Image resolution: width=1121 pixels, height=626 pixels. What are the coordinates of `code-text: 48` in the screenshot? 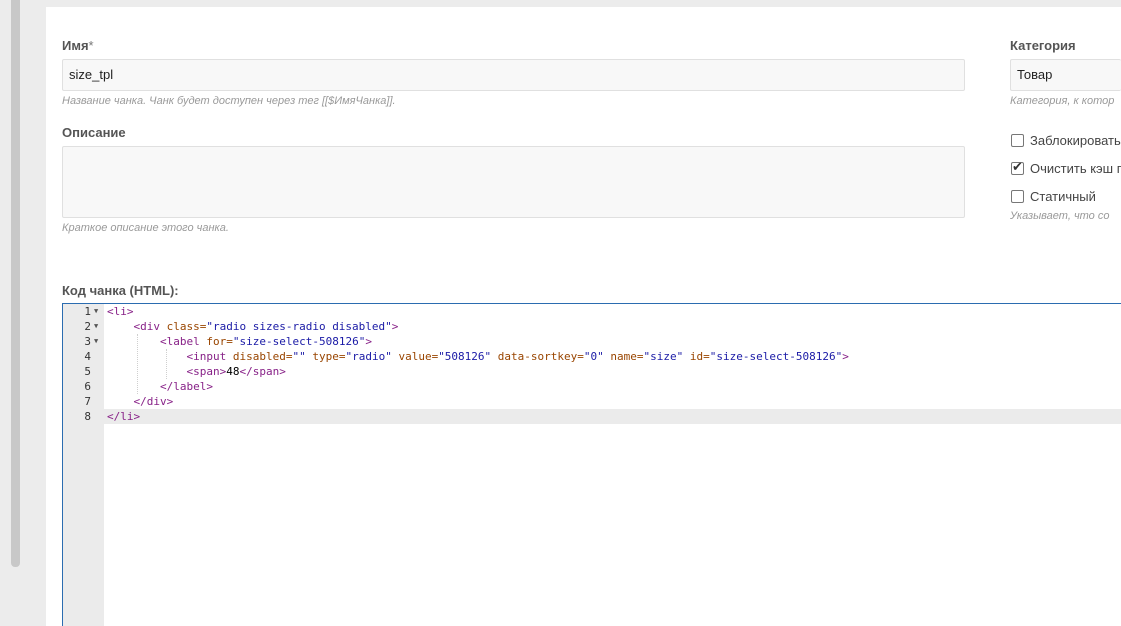 It's located at (233, 371).